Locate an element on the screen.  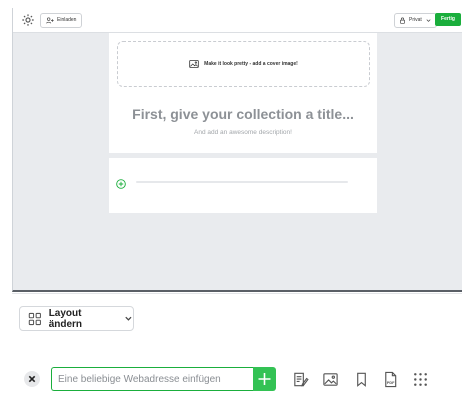
privacy-value: Privat is located at coordinates (415, 20).